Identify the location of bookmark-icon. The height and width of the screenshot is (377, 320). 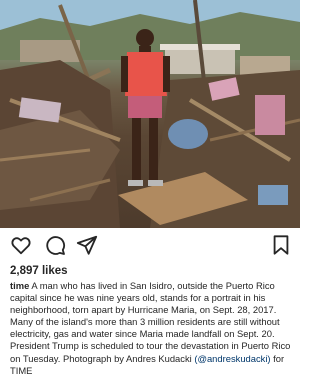
(282, 246).